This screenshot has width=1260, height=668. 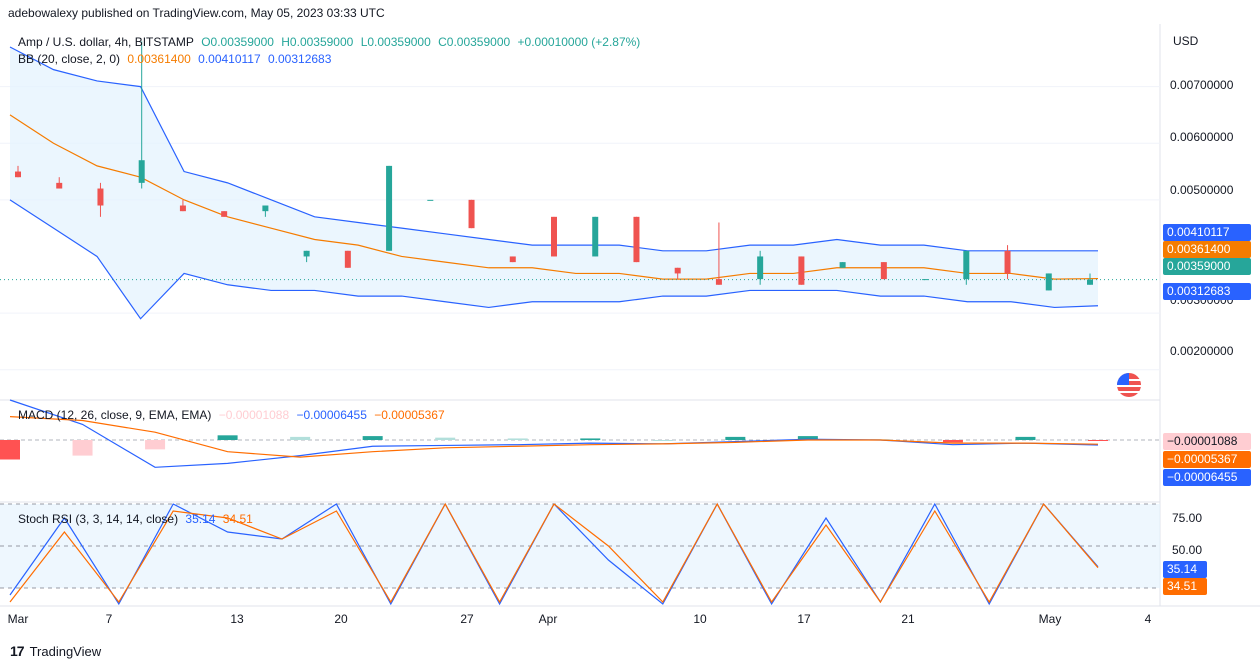 What do you see at coordinates (1202, 190) in the screenshot?
I see `price-tick: 0.00500000` at bounding box center [1202, 190].